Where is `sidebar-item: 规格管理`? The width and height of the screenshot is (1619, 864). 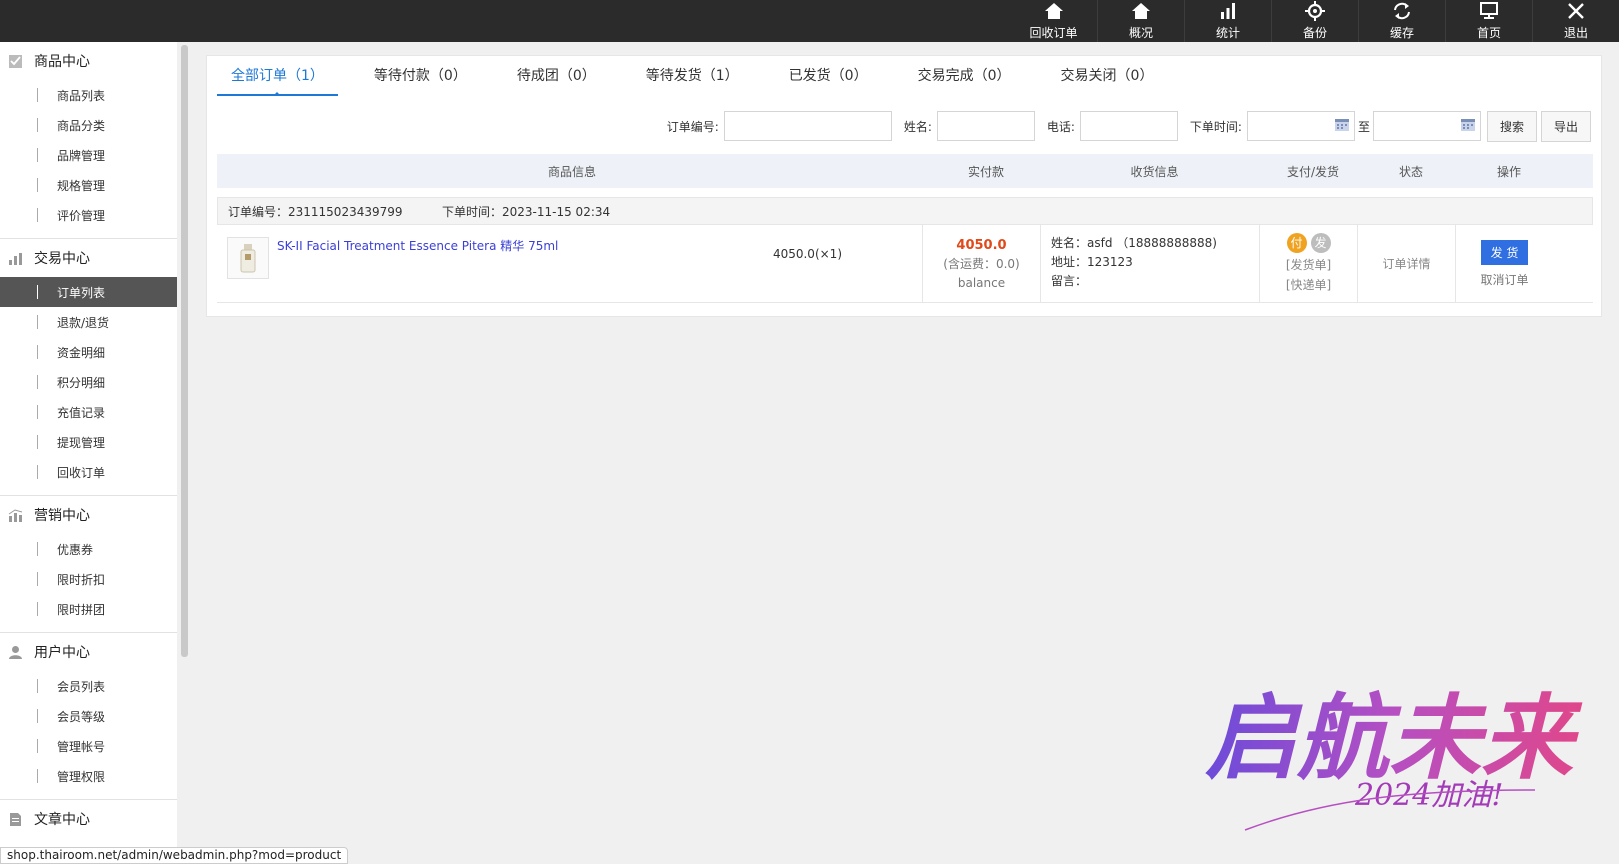
sidebar-item: 规格管理 is located at coordinates (88, 185).